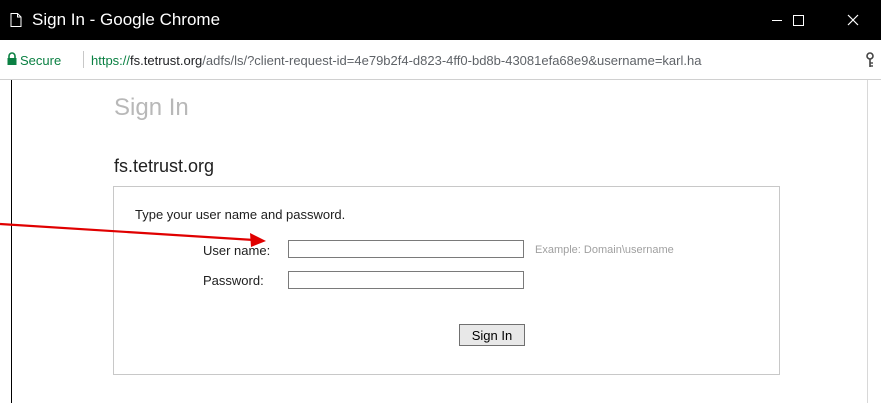  I want to click on window-right-edge, so click(867, 241).